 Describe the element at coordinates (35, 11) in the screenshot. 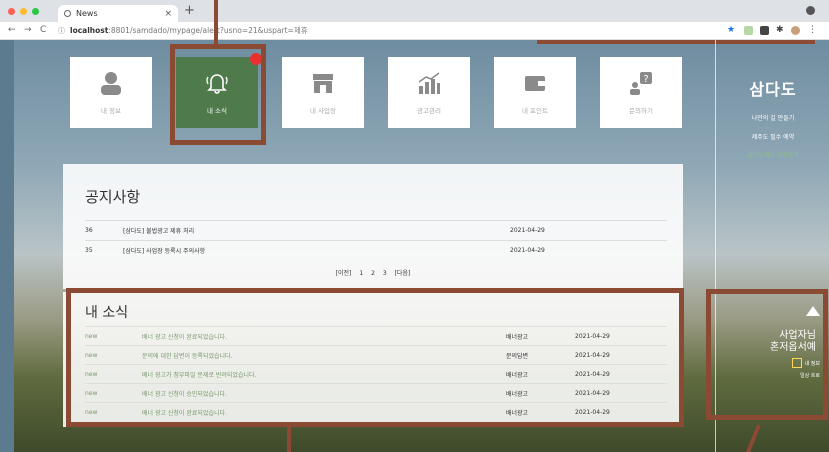

I see `maximize-window-button` at that location.